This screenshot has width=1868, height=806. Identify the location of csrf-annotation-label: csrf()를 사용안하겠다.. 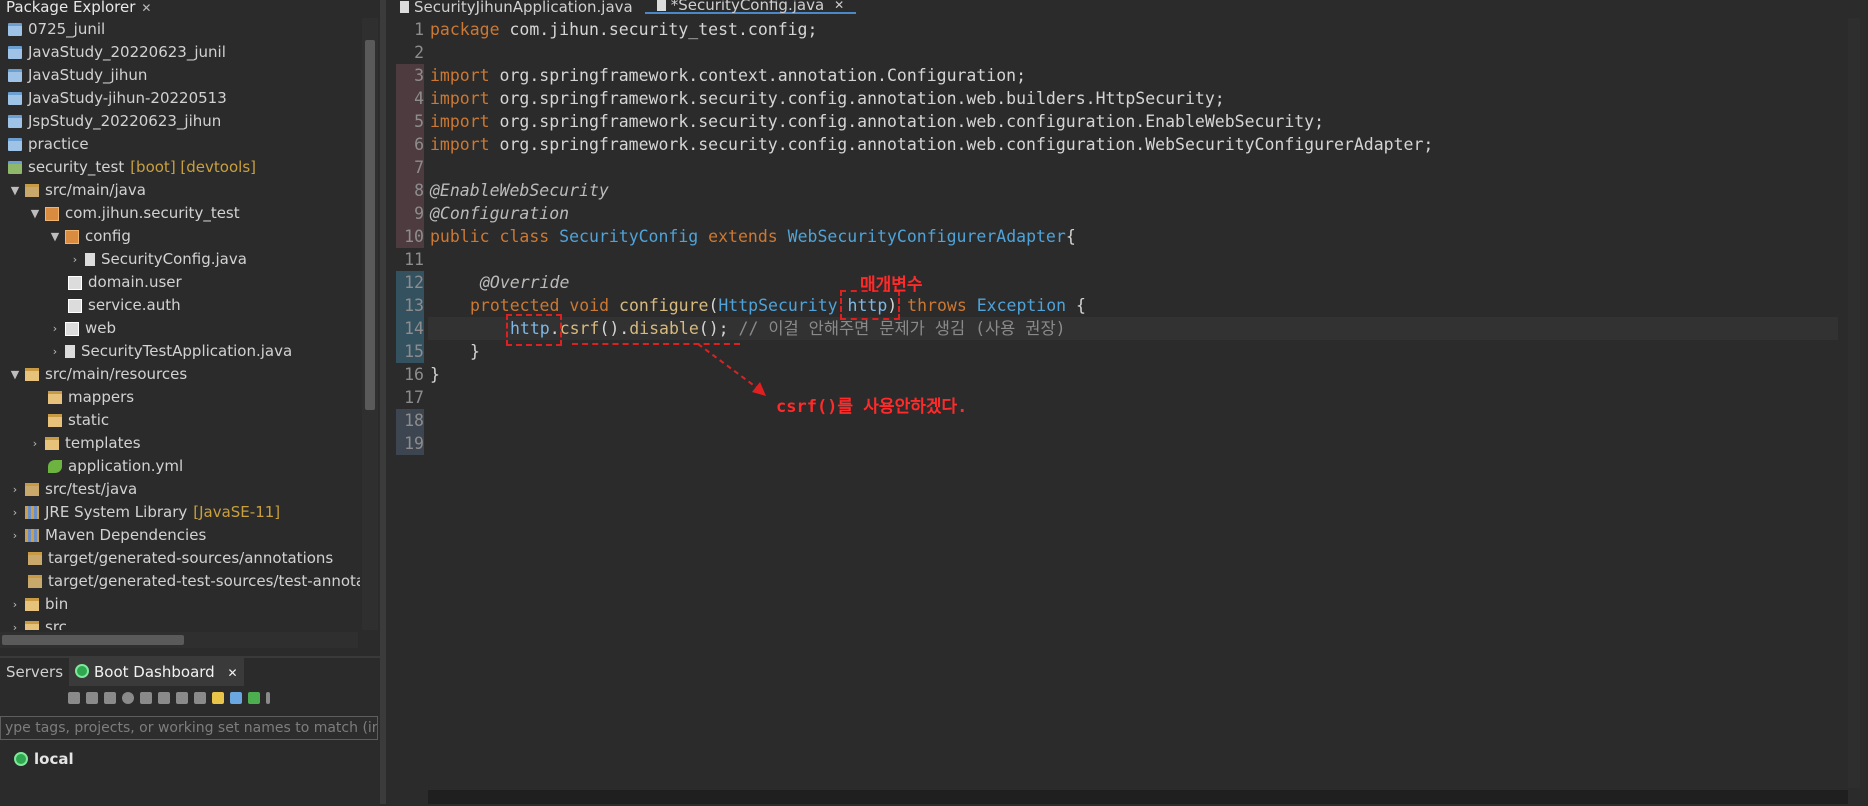
(872, 407).